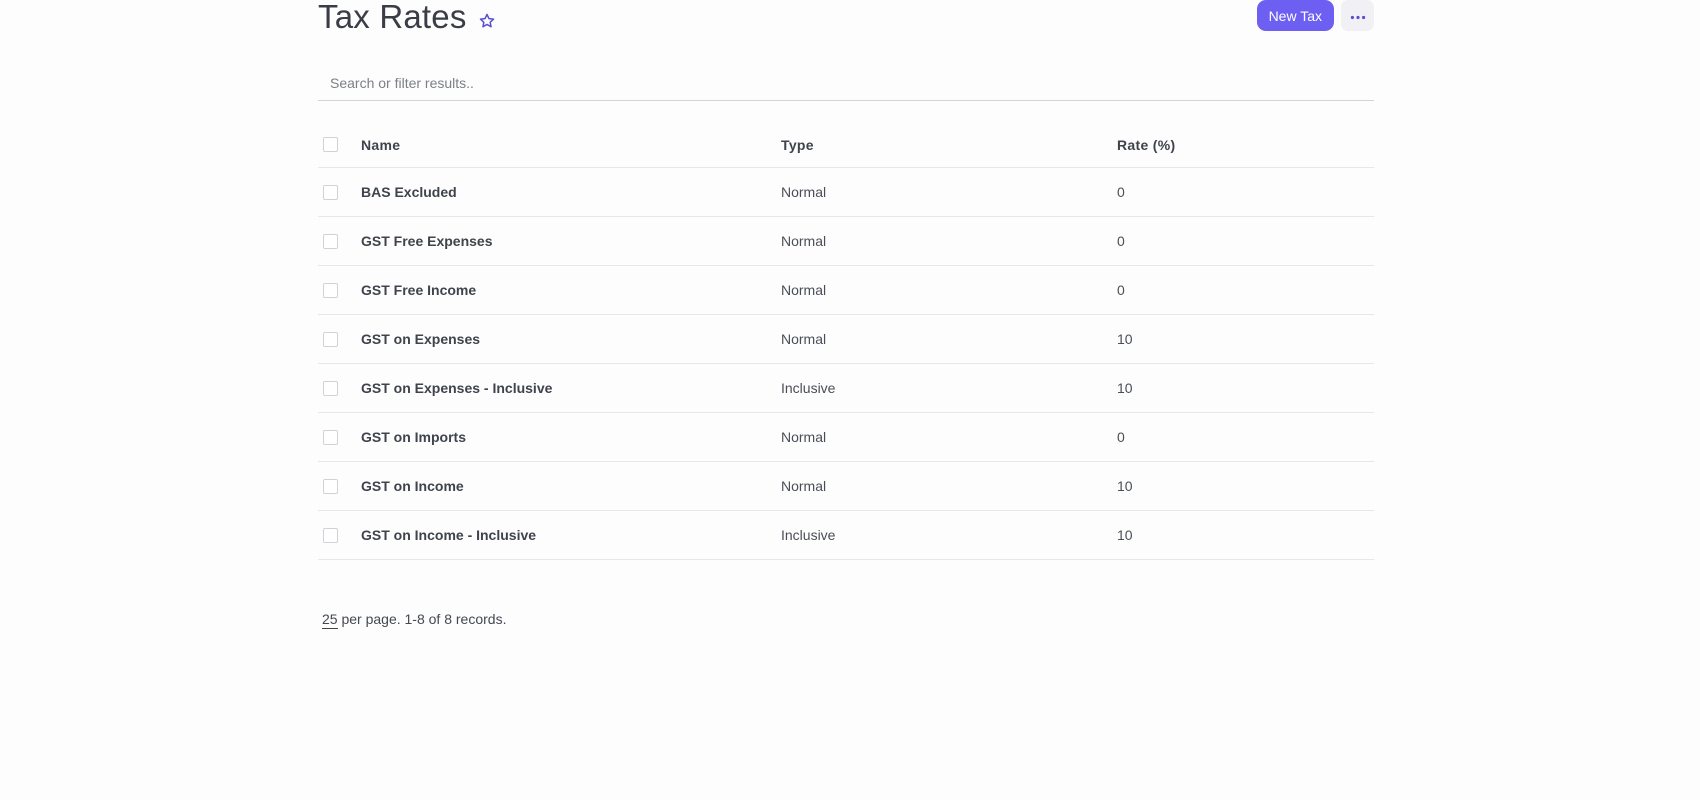  I want to click on column-header-name: Name, so click(380, 145).